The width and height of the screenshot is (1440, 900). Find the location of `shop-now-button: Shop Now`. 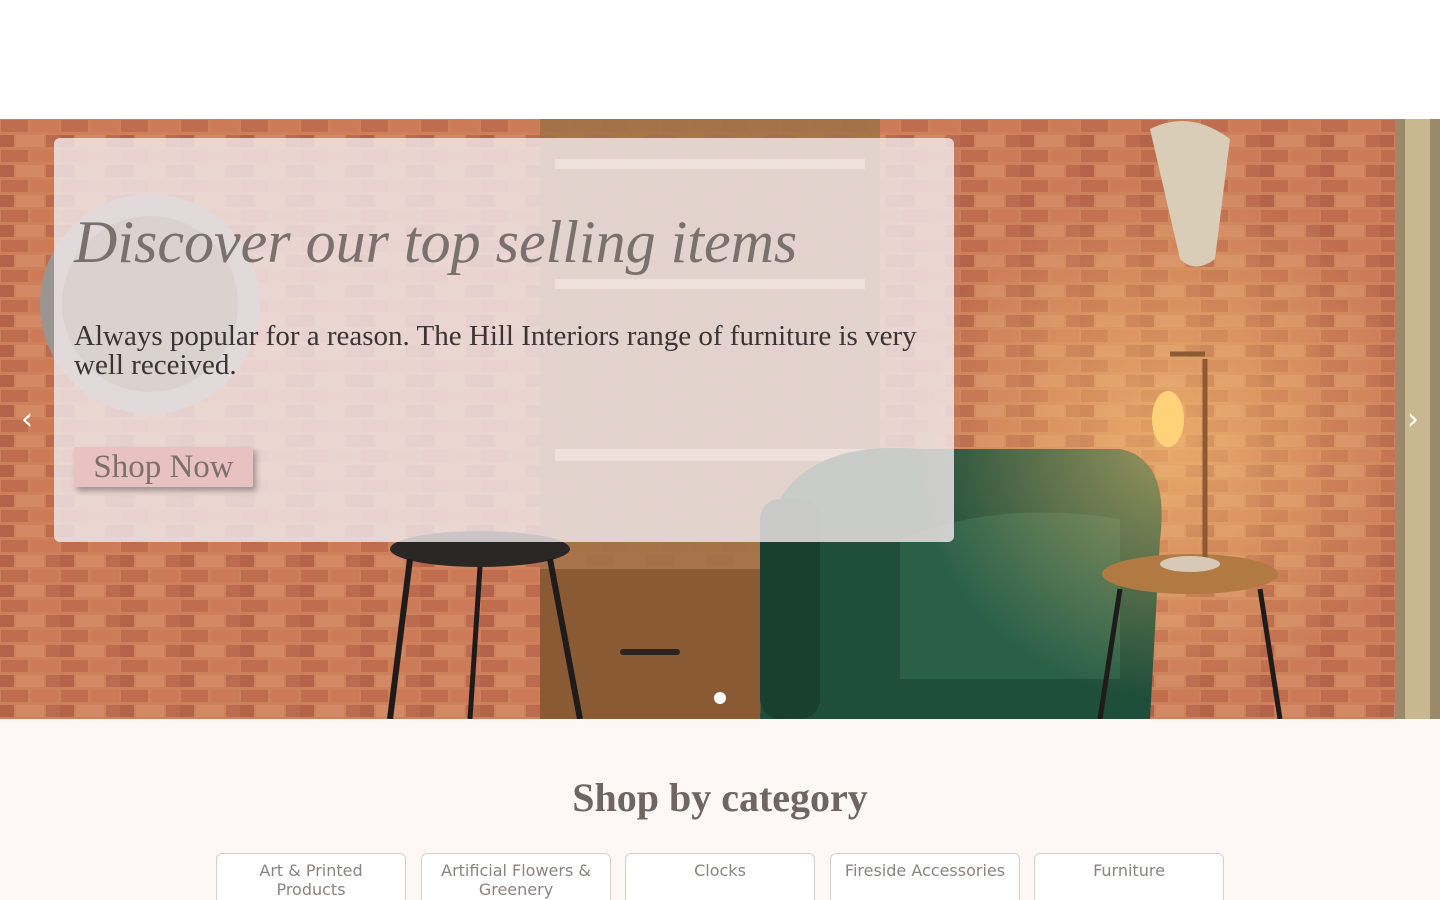

shop-now-button: Shop Now is located at coordinates (163, 467).